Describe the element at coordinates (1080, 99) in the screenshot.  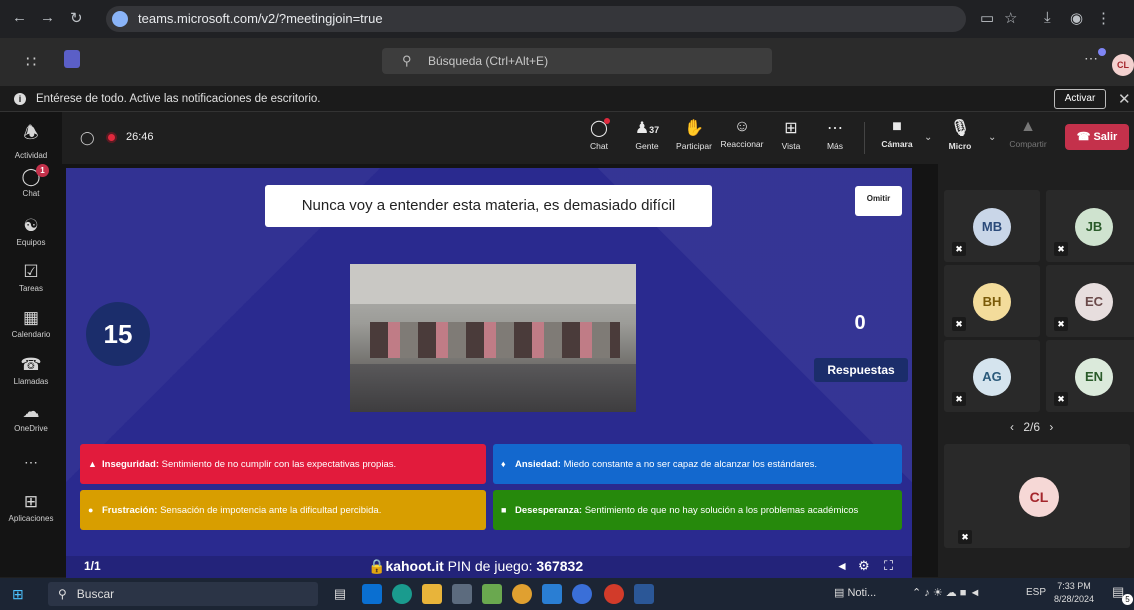
I see `activate-notifications-button: Activar` at that location.